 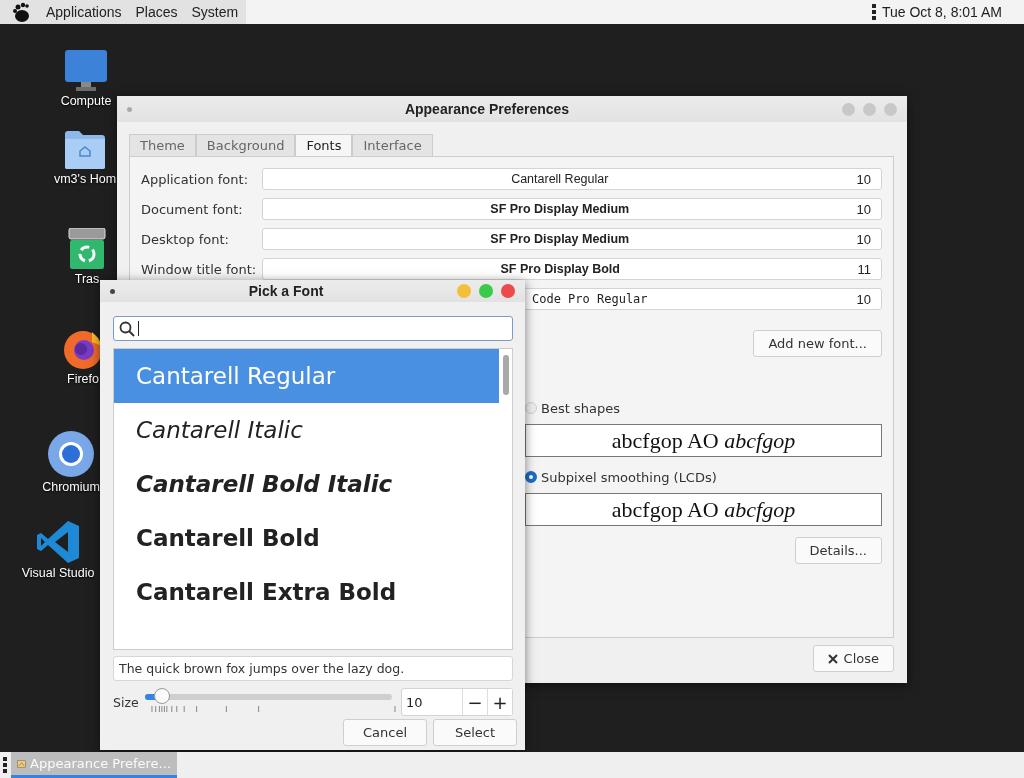 I want to click on radio-button, so click(x=531, y=477).